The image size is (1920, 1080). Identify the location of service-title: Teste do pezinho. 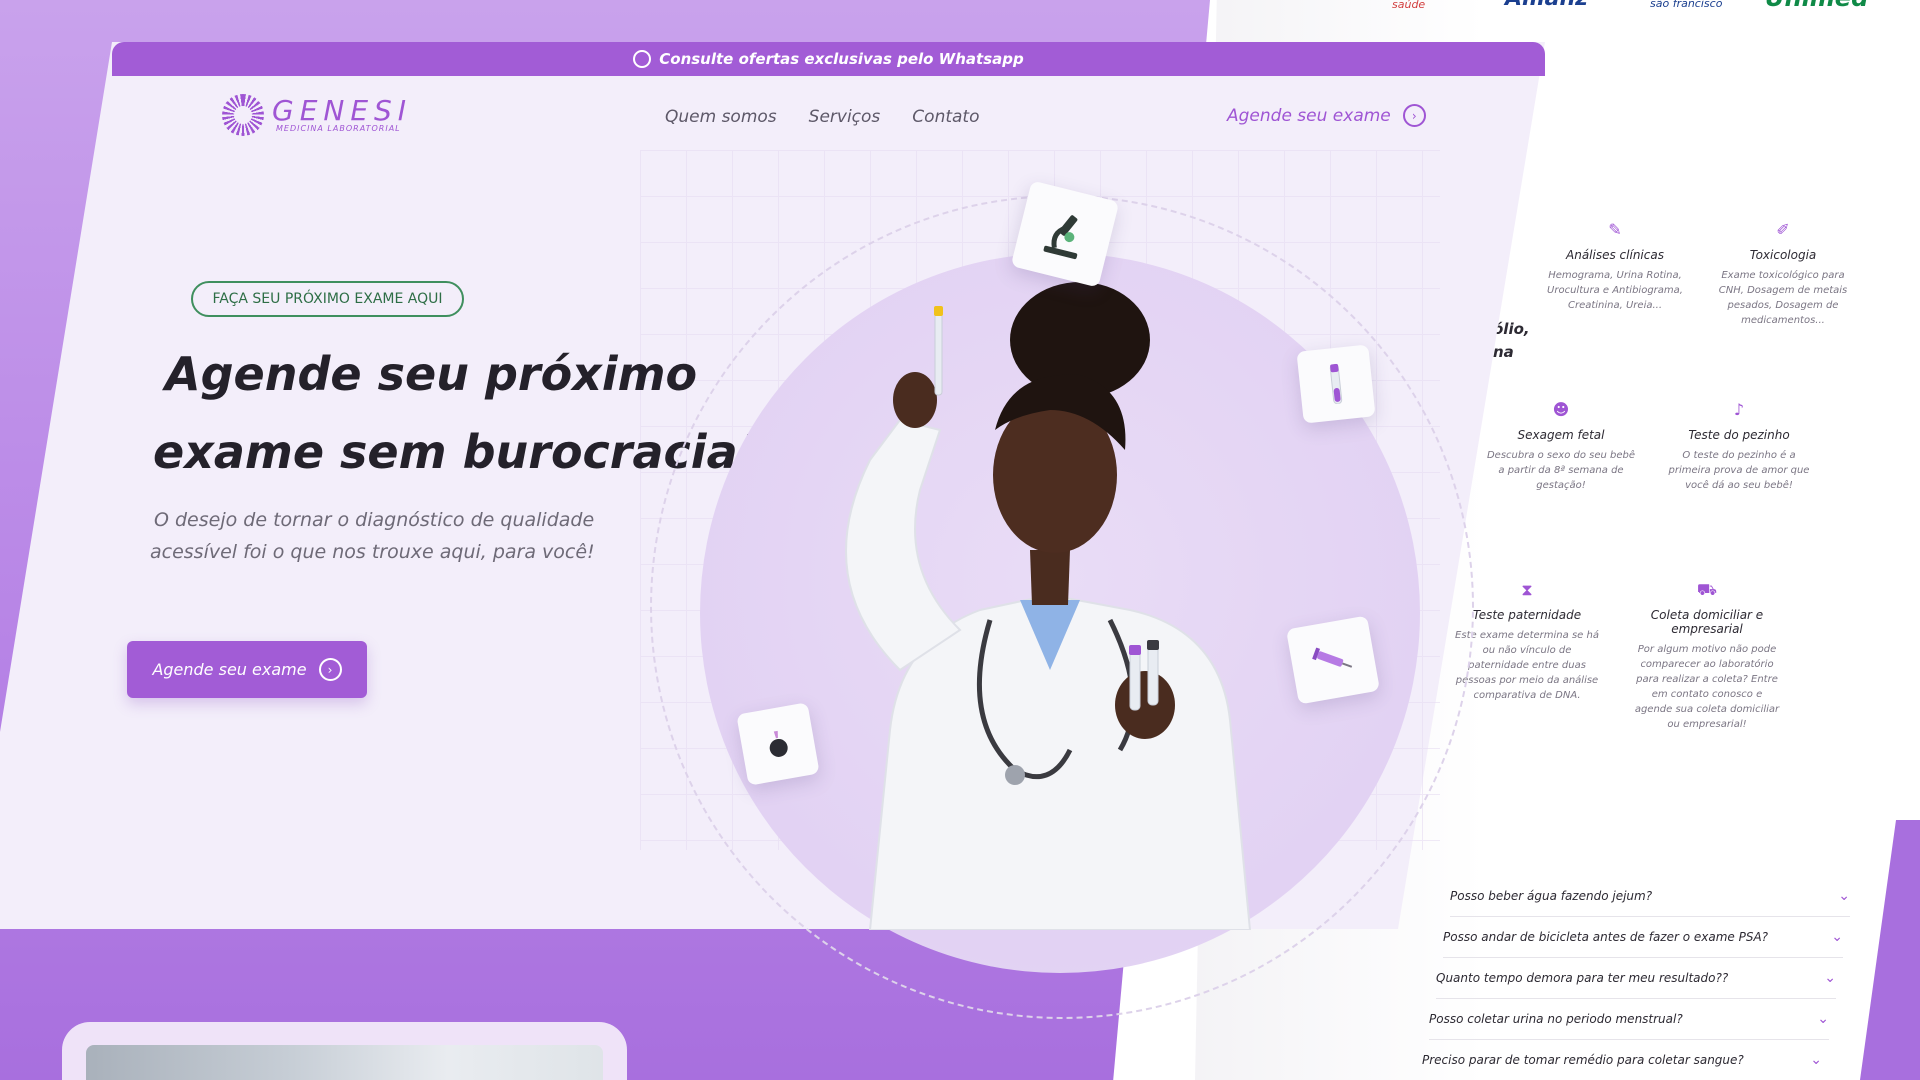
(1739, 435).